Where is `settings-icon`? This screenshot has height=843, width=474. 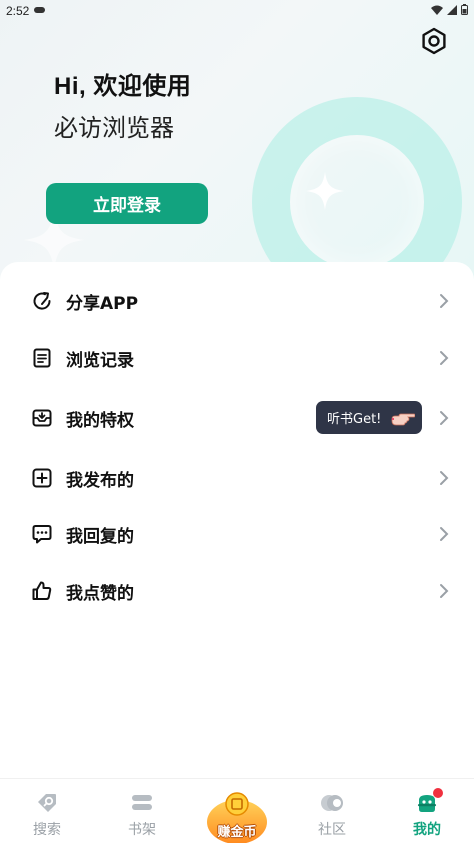 settings-icon is located at coordinates (434, 41).